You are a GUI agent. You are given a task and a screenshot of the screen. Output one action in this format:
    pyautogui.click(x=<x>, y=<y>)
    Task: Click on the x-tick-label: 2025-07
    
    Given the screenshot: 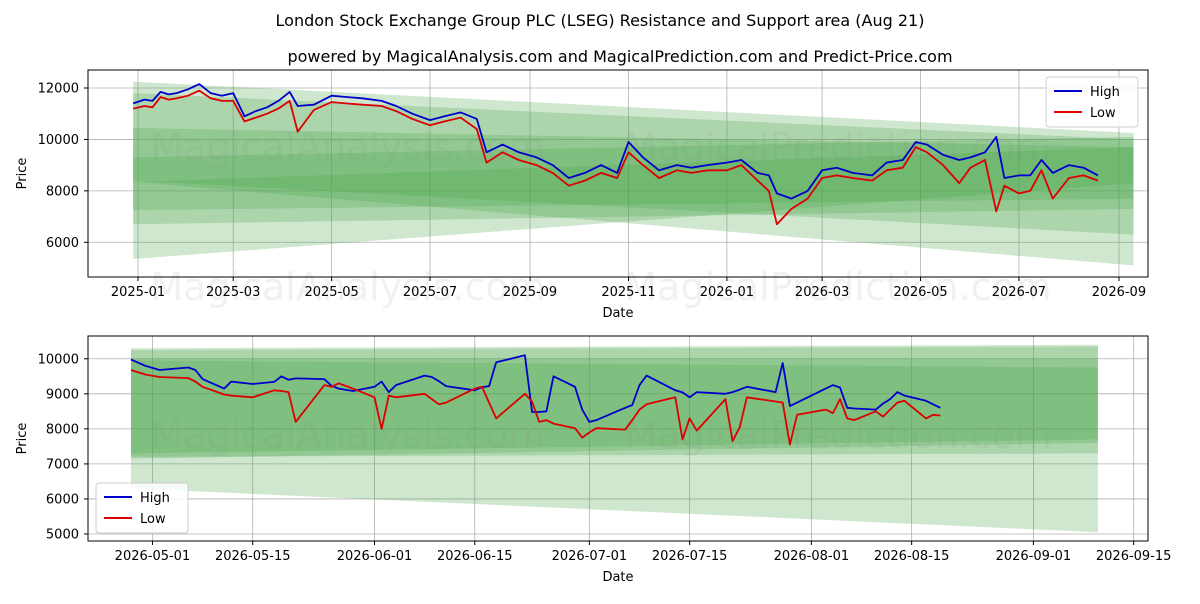 What is the action you would take?
    pyautogui.click(x=430, y=292)
    